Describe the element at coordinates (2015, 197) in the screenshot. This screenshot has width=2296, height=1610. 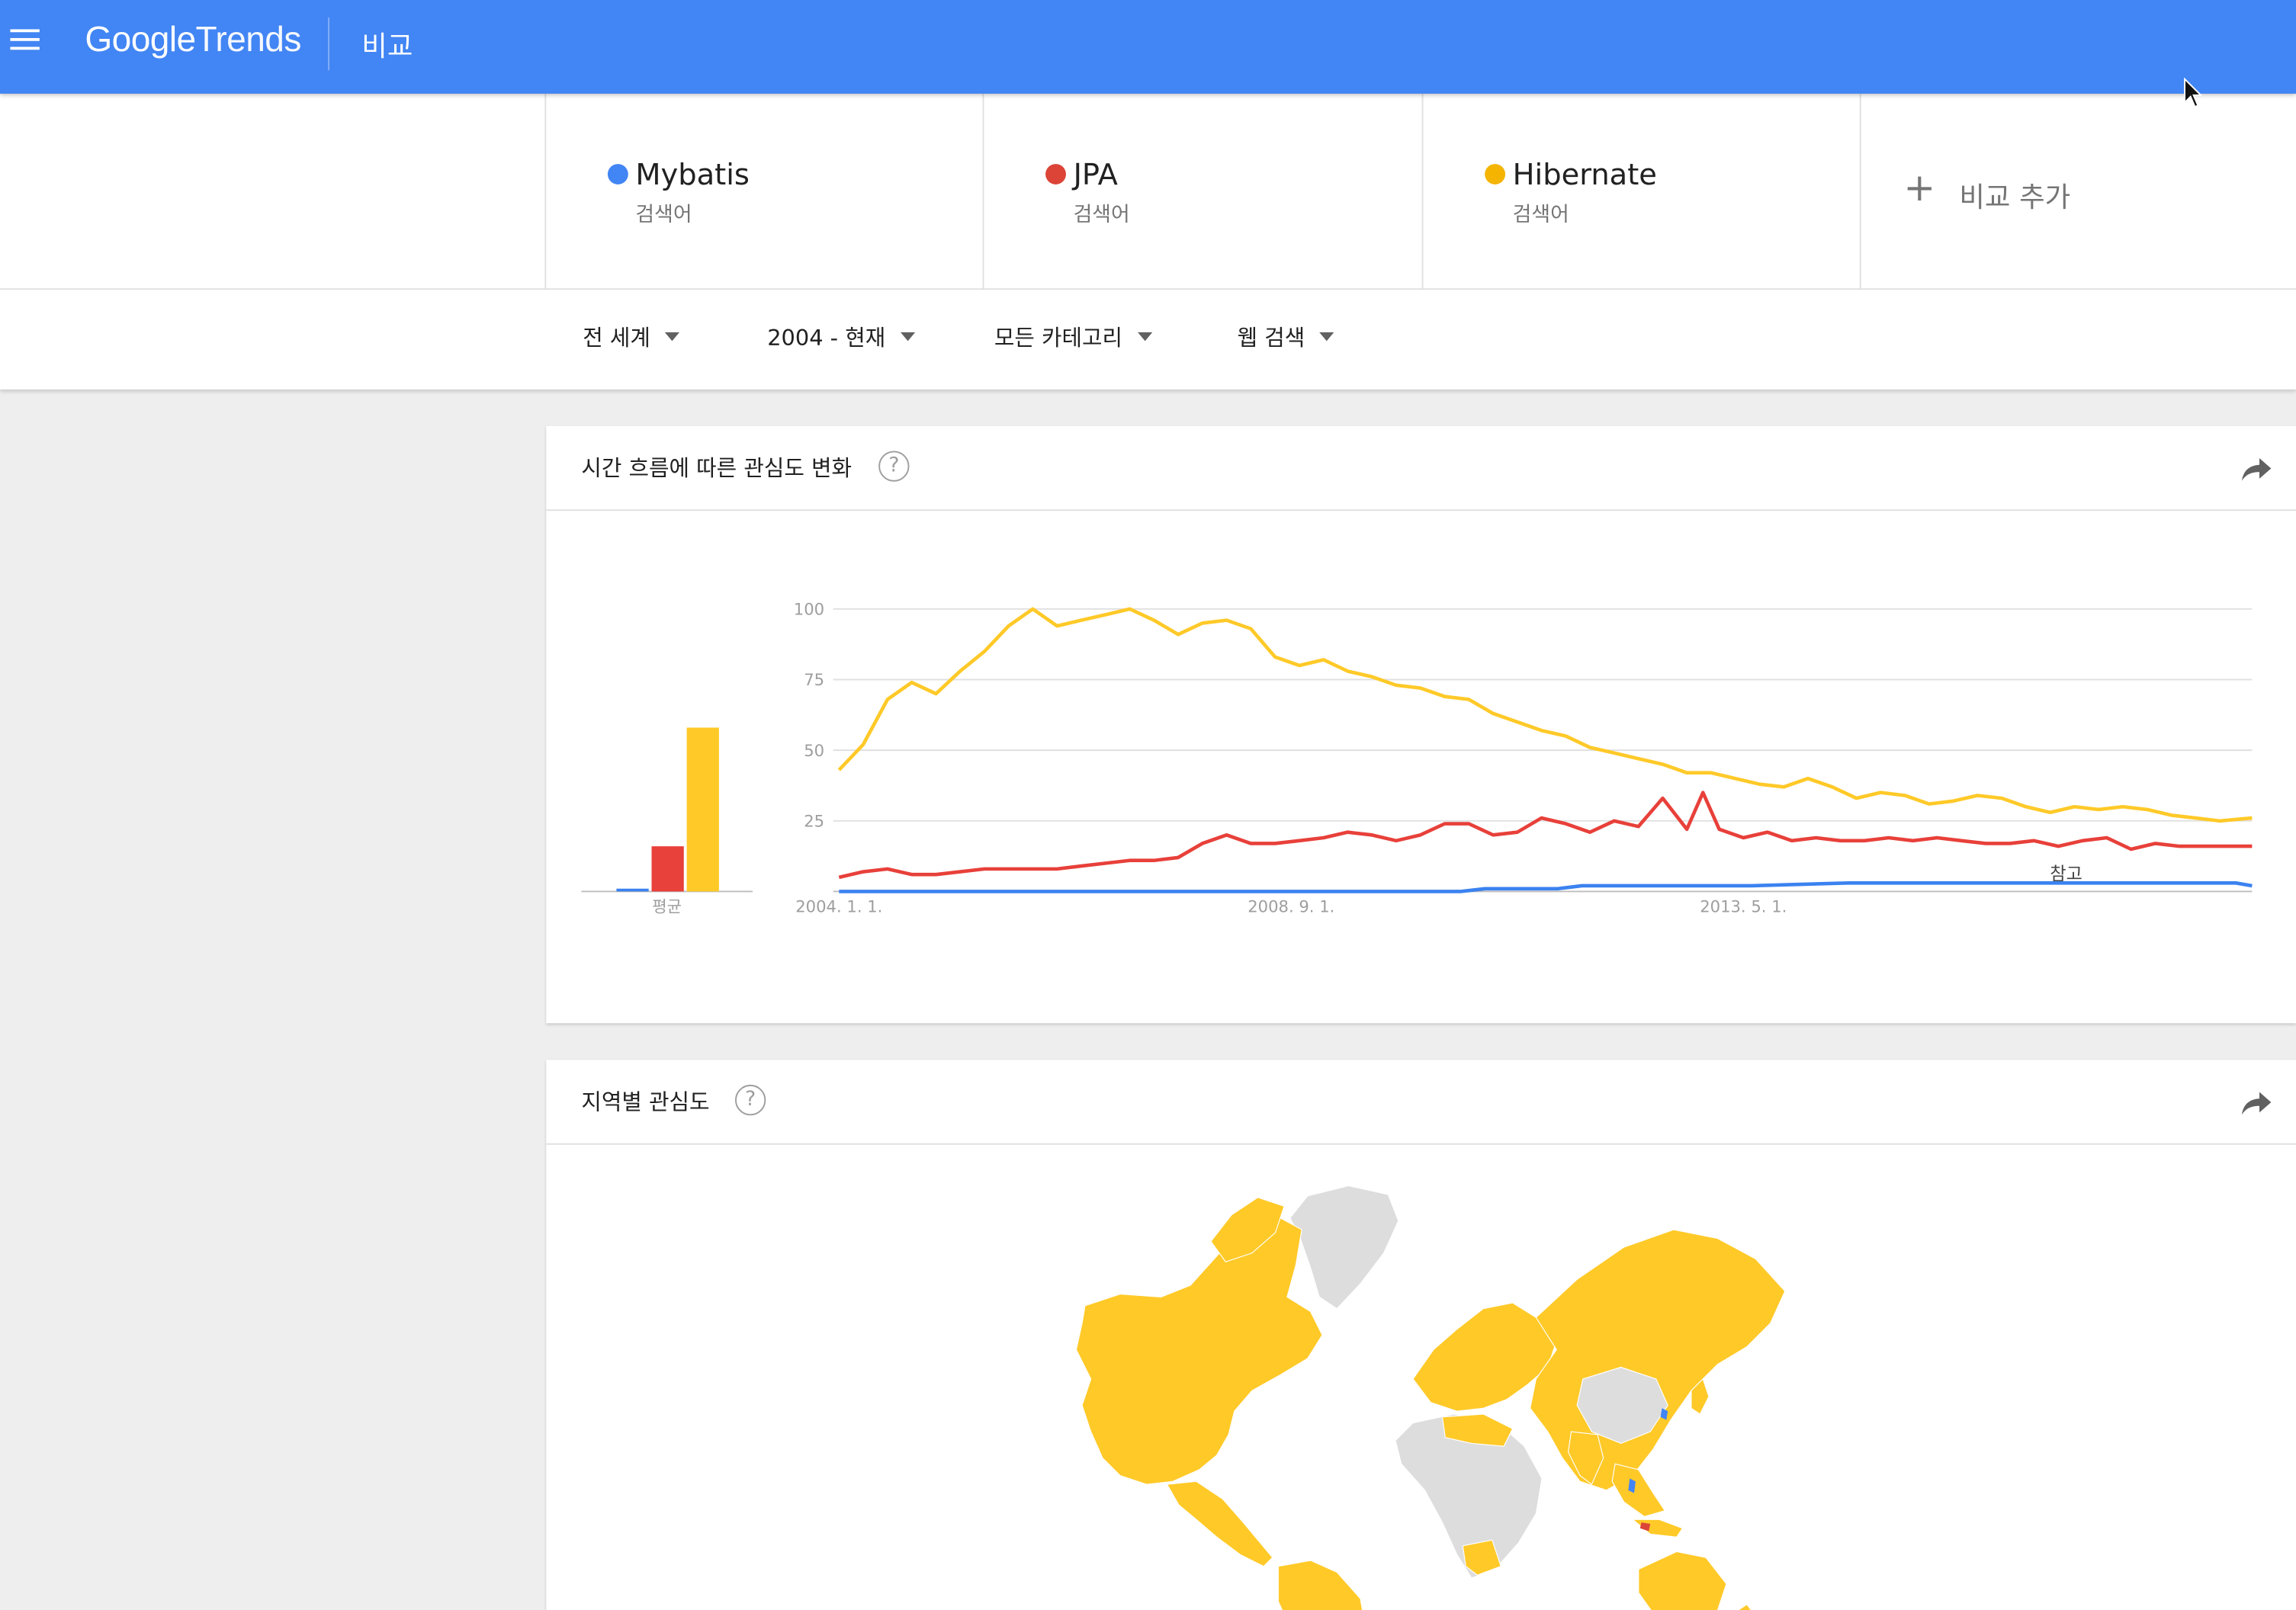
I see `add-compare-label: 비교 추가` at that location.